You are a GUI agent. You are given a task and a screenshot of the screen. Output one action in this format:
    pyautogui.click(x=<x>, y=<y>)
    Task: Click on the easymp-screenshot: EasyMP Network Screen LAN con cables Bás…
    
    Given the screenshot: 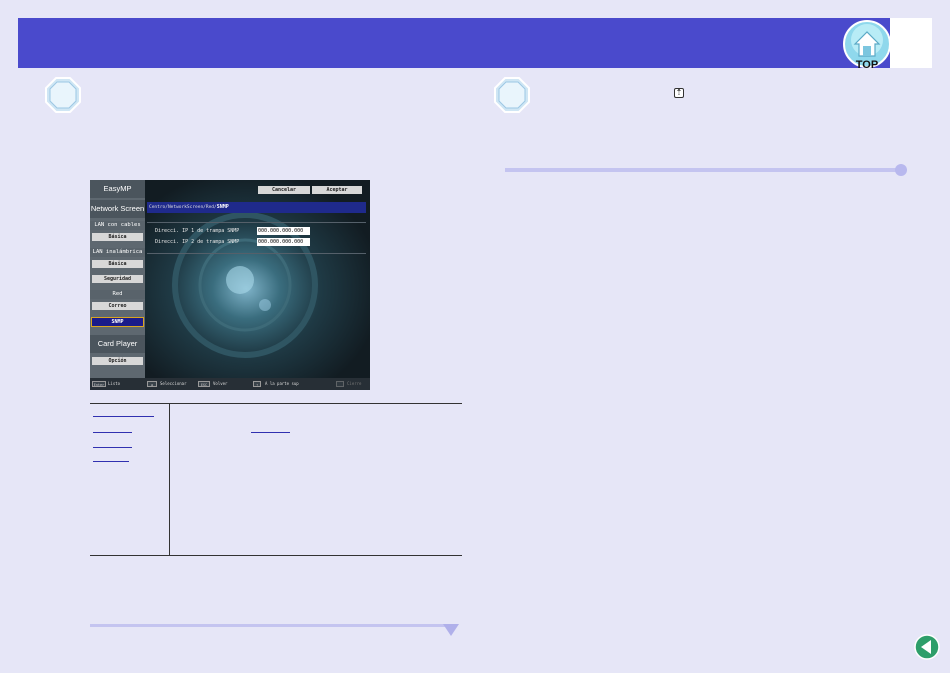 What is the action you would take?
    pyautogui.click(x=230, y=285)
    